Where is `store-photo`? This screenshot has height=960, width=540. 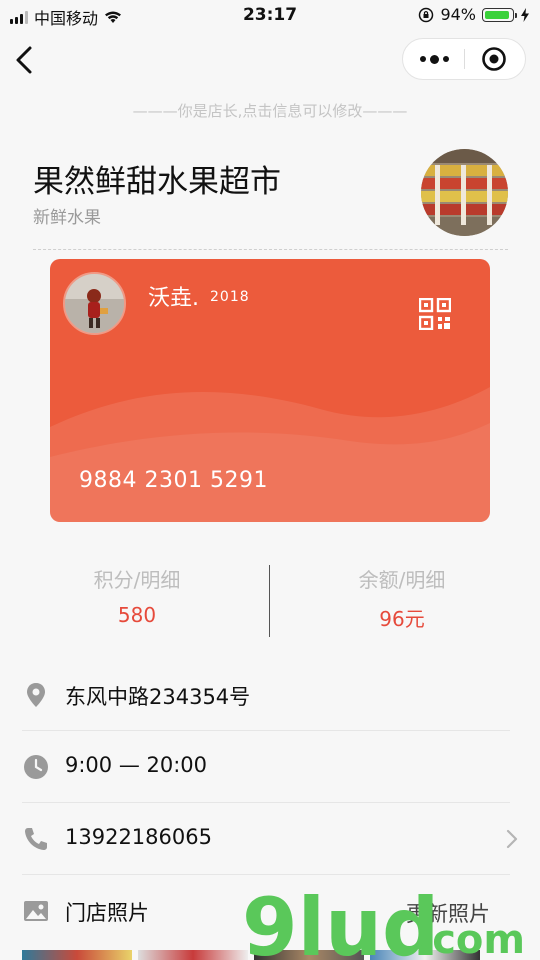
store-photo is located at coordinates (464, 192).